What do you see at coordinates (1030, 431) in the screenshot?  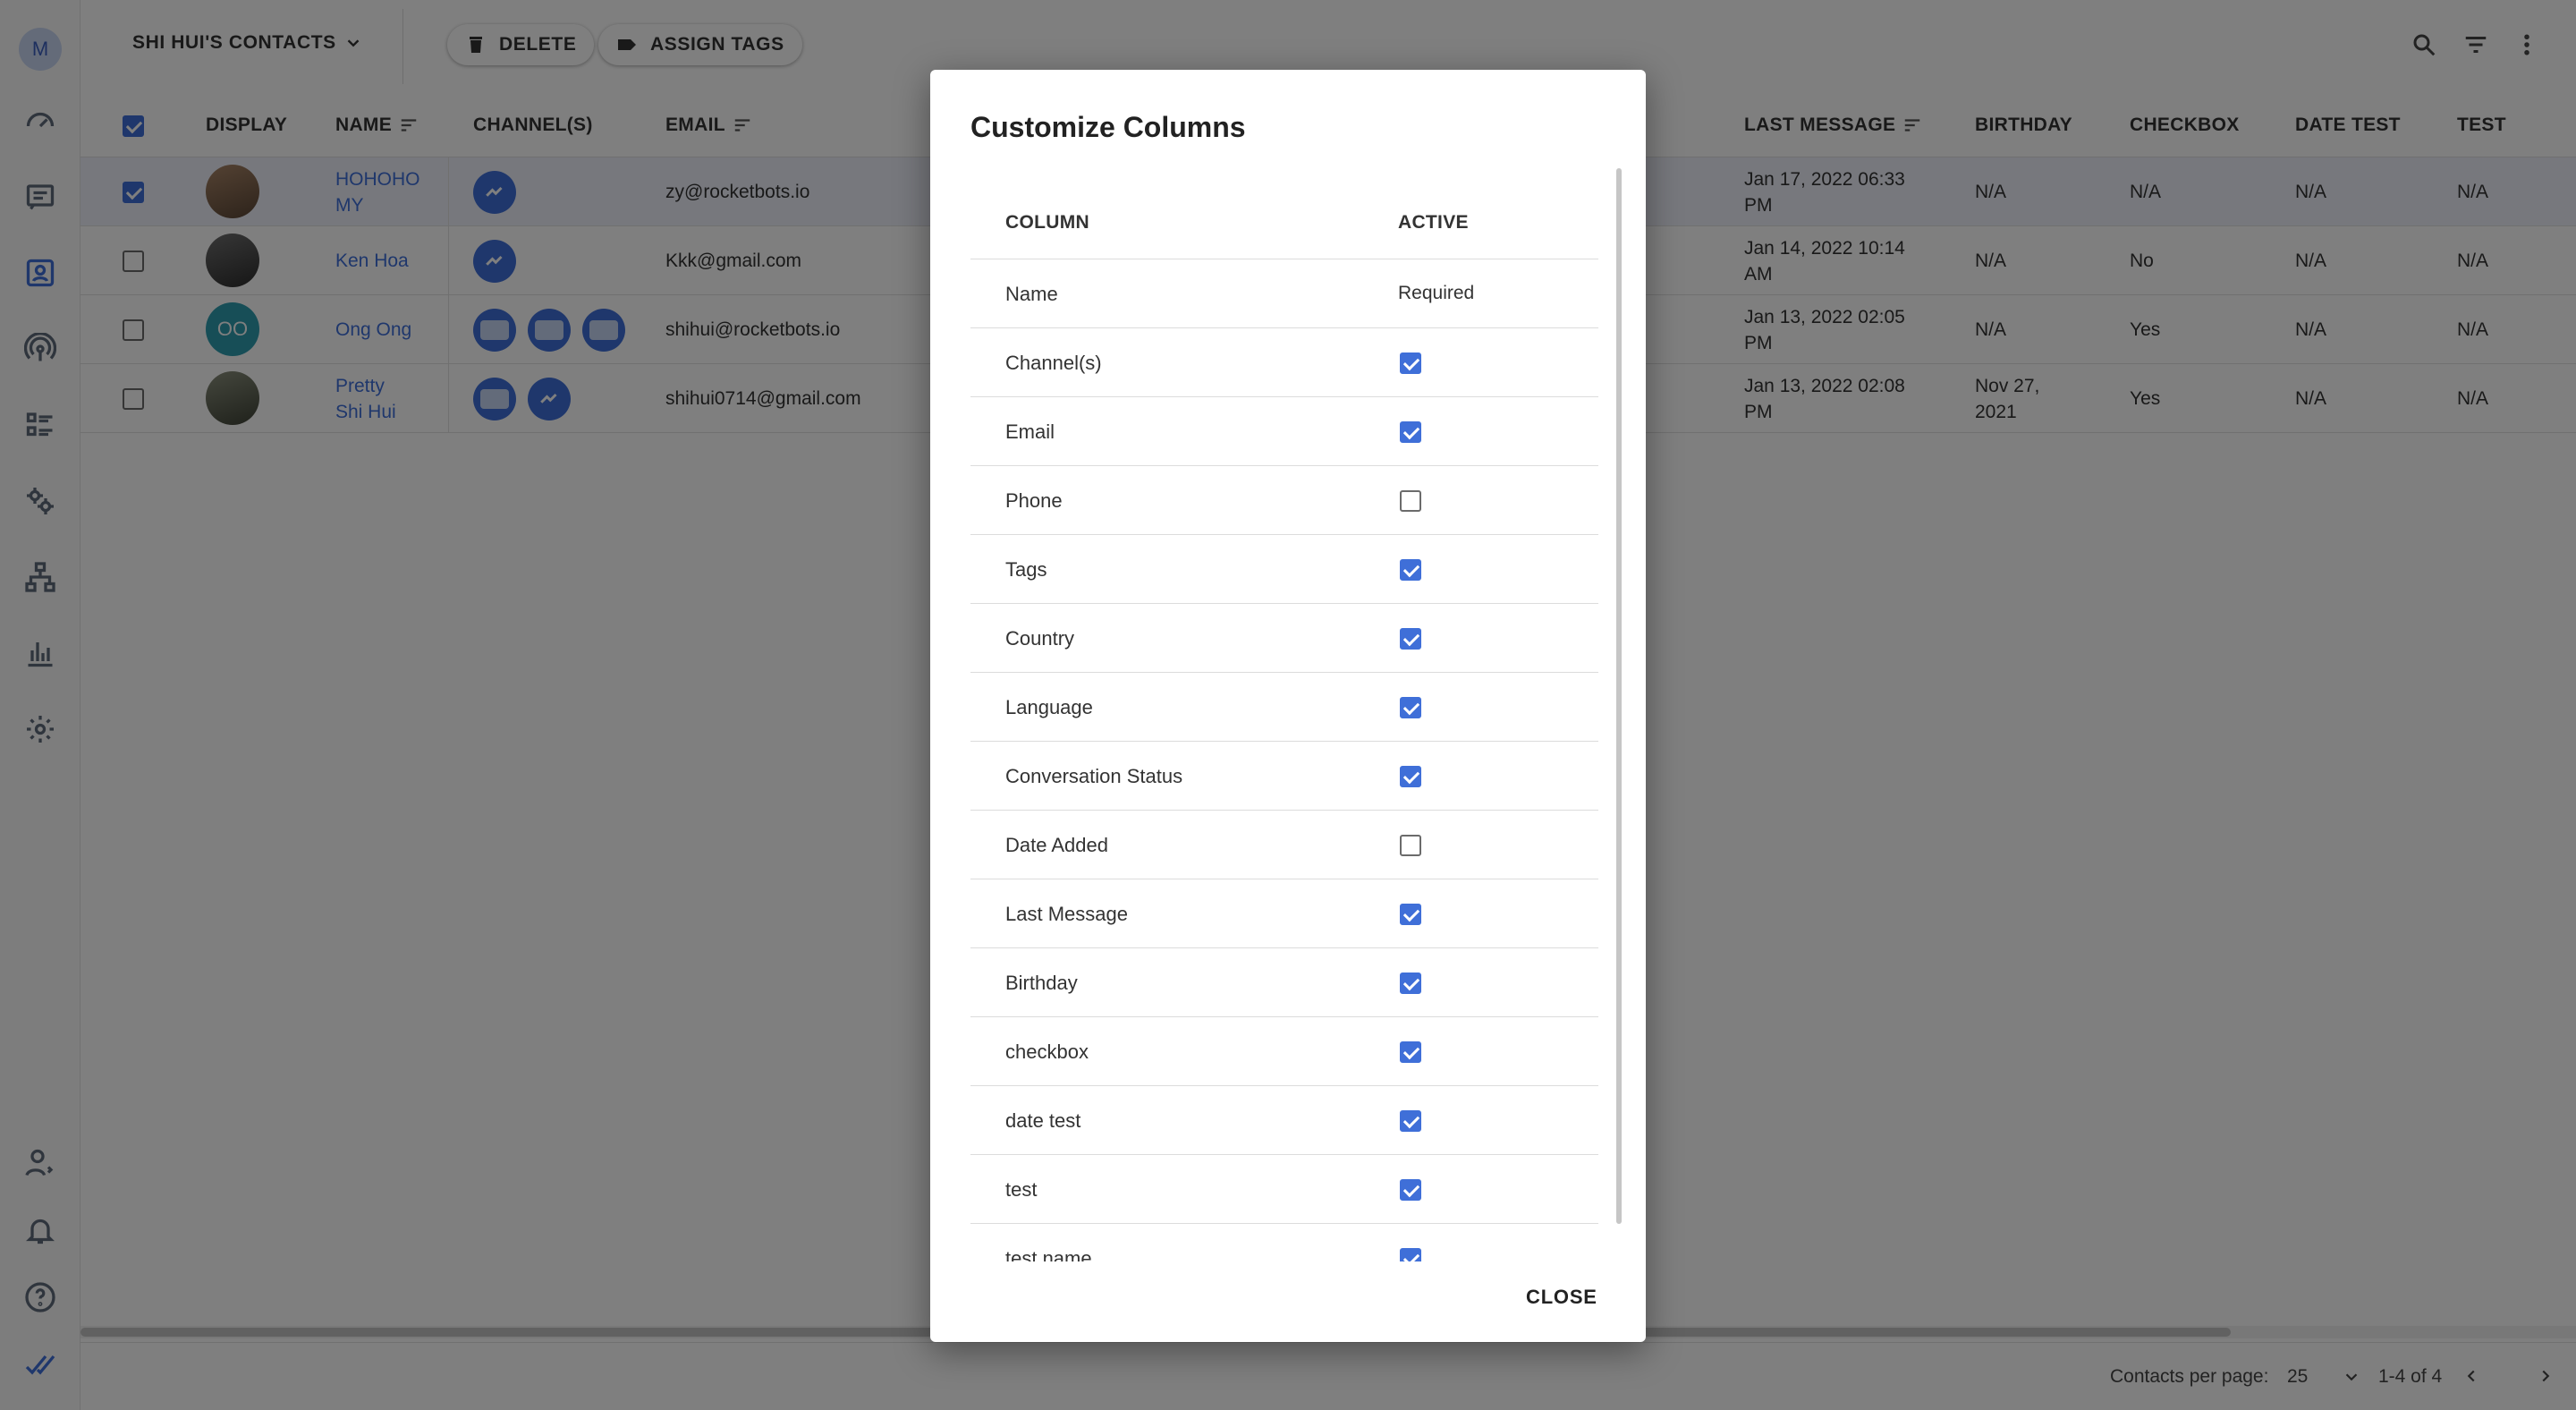 I see `column-label: Email` at bounding box center [1030, 431].